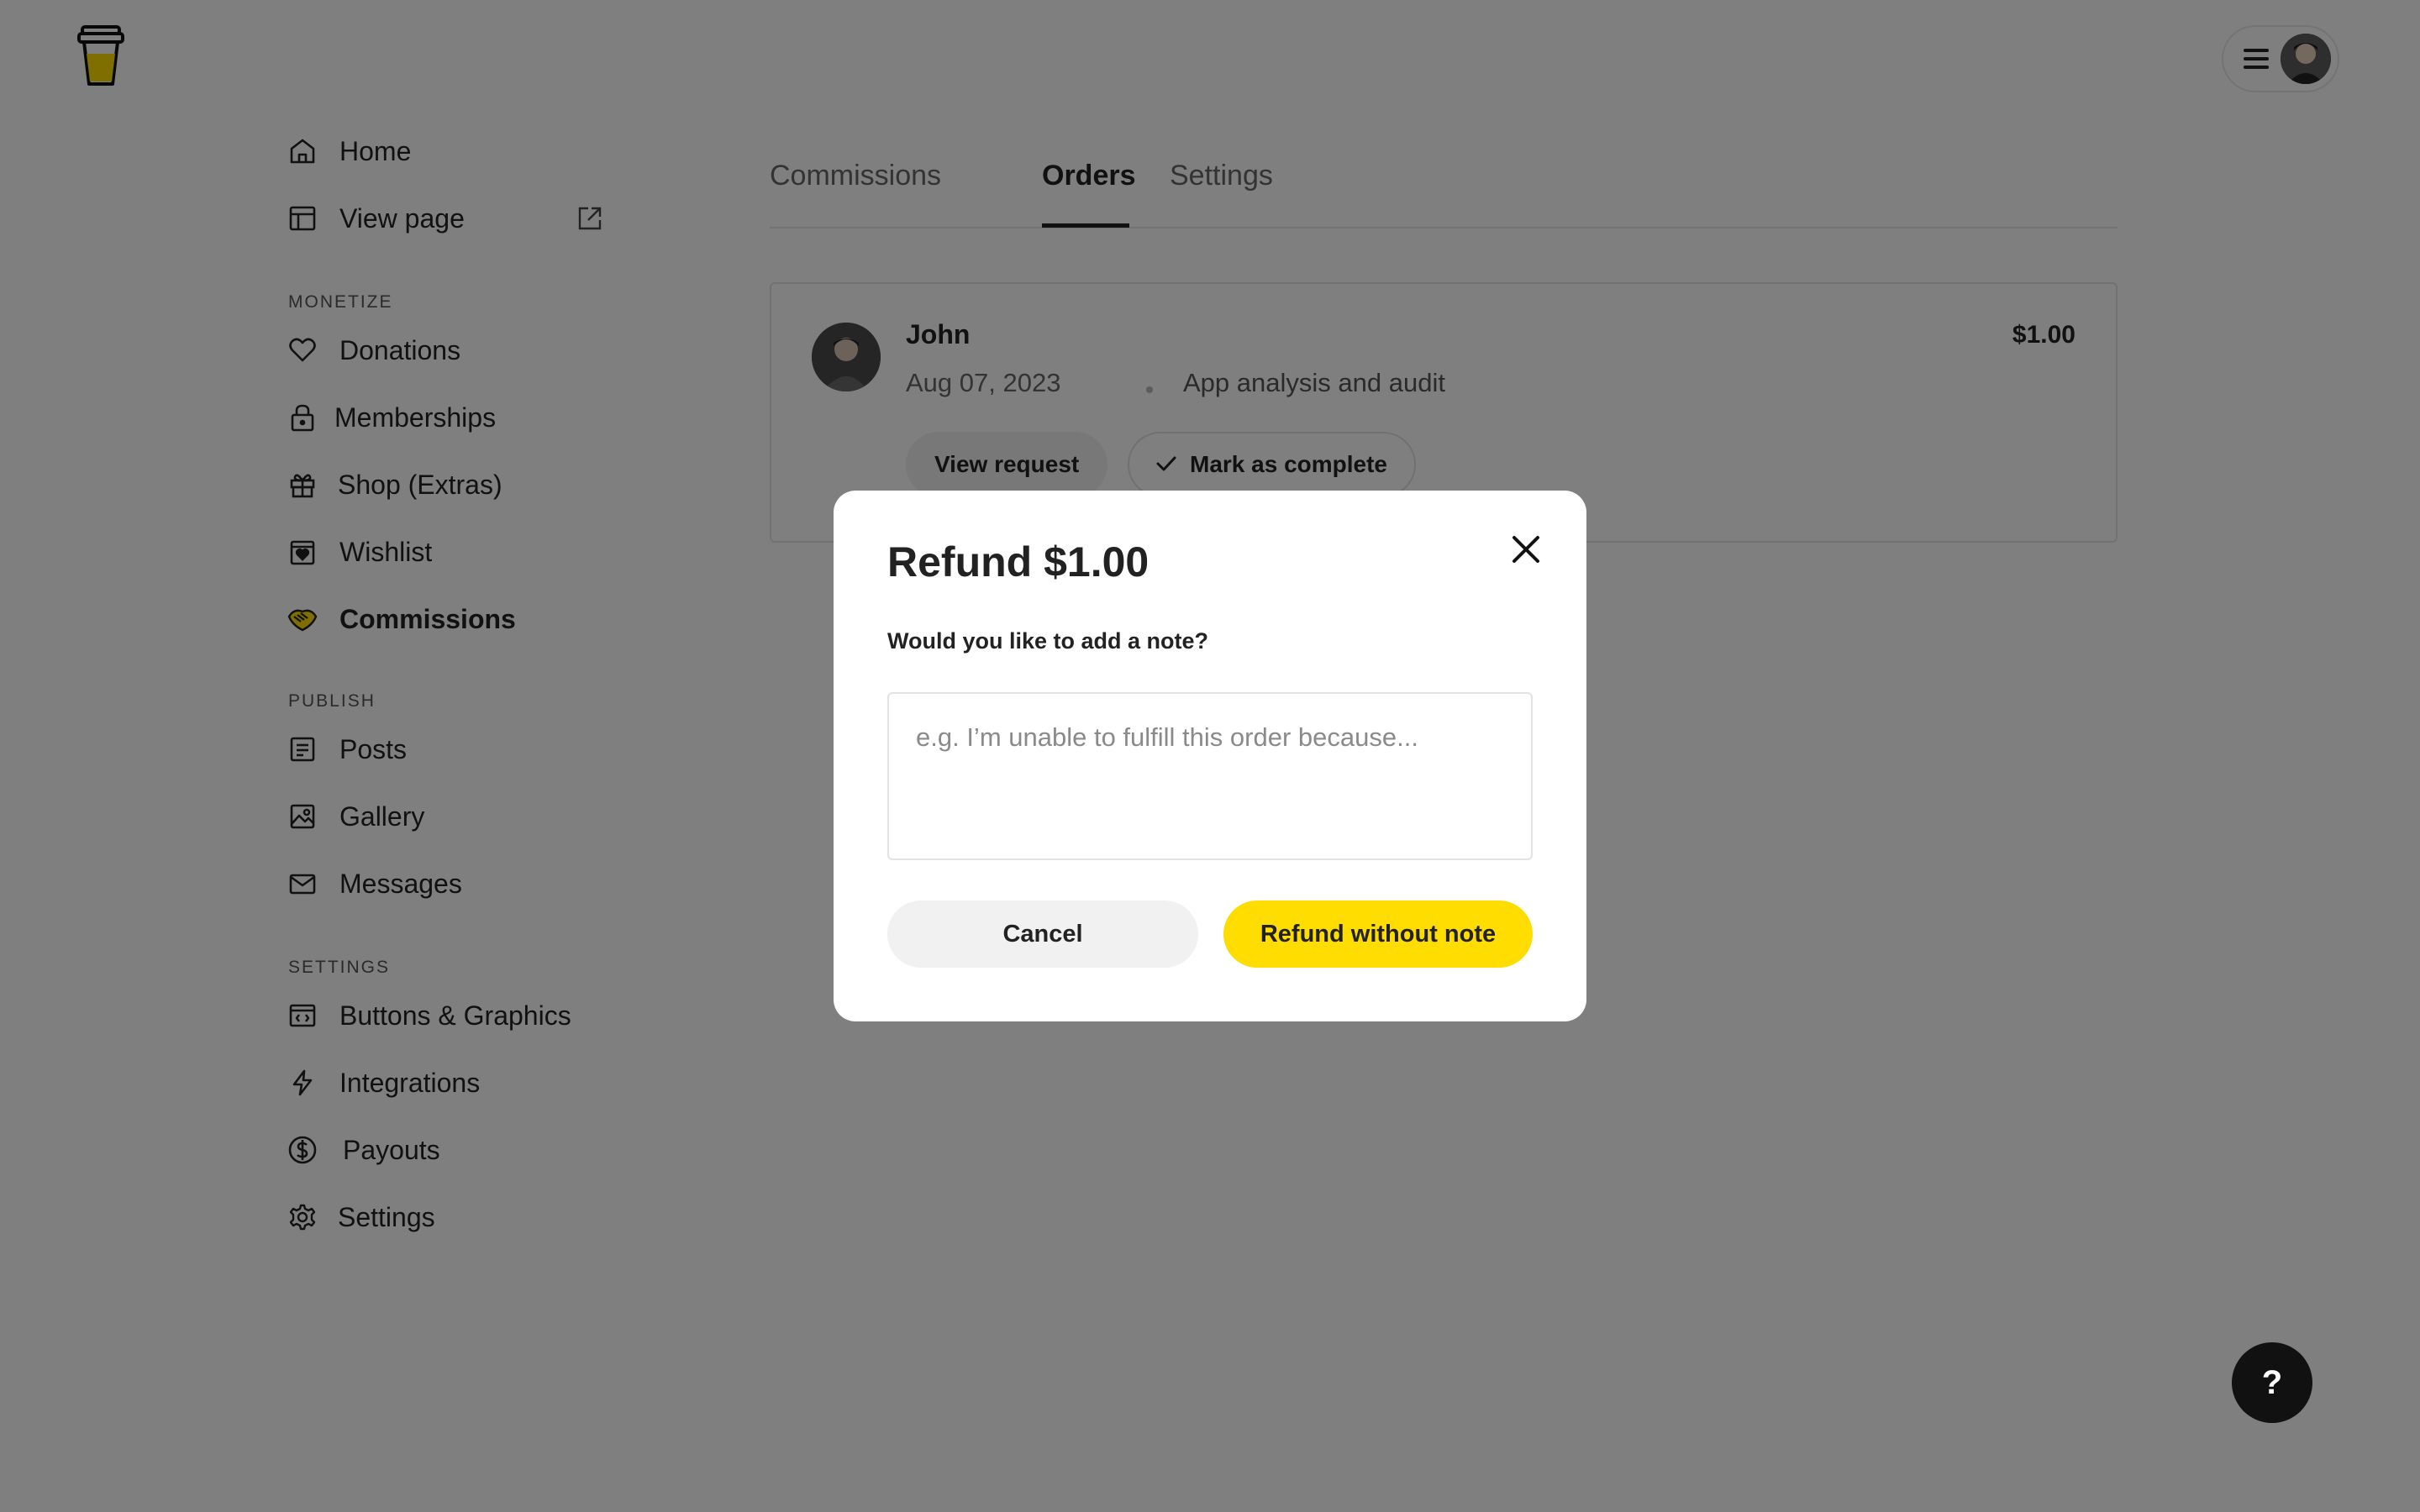 The height and width of the screenshot is (1512, 2420). Describe the element at coordinates (1043, 934) in the screenshot. I see `cancel-button: Cancel` at that location.